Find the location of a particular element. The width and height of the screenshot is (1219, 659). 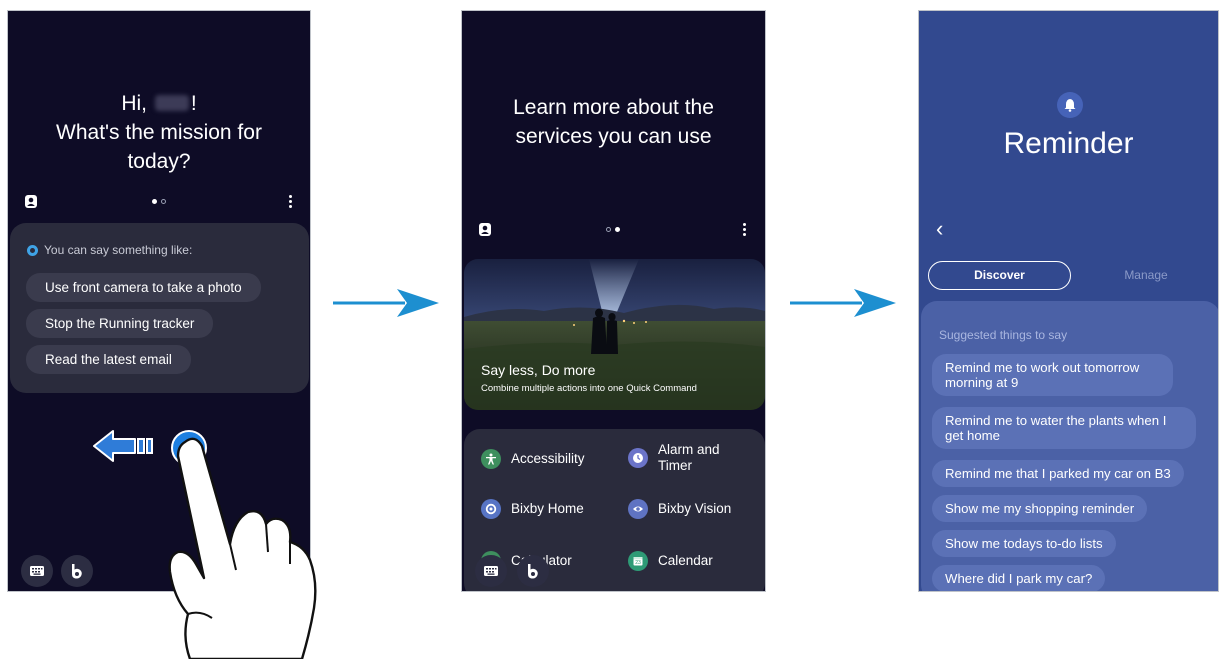

tab-manage: Manage is located at coordinates (1146, 275).